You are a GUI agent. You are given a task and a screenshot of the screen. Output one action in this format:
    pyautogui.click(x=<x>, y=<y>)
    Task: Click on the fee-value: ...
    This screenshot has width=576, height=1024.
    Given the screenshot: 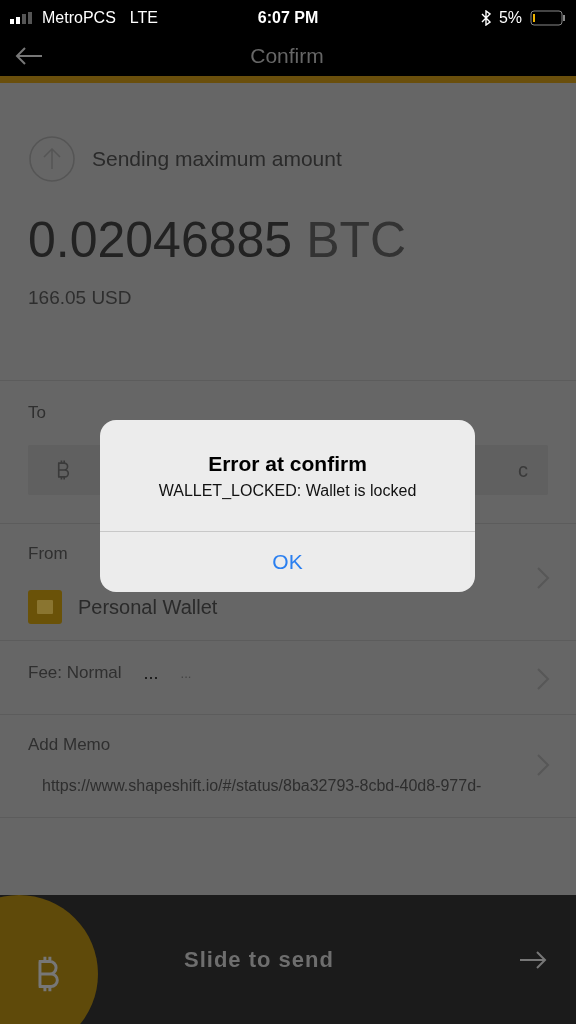 What is the action you would take?
    pyautogui.click(x=151, y=673)
    